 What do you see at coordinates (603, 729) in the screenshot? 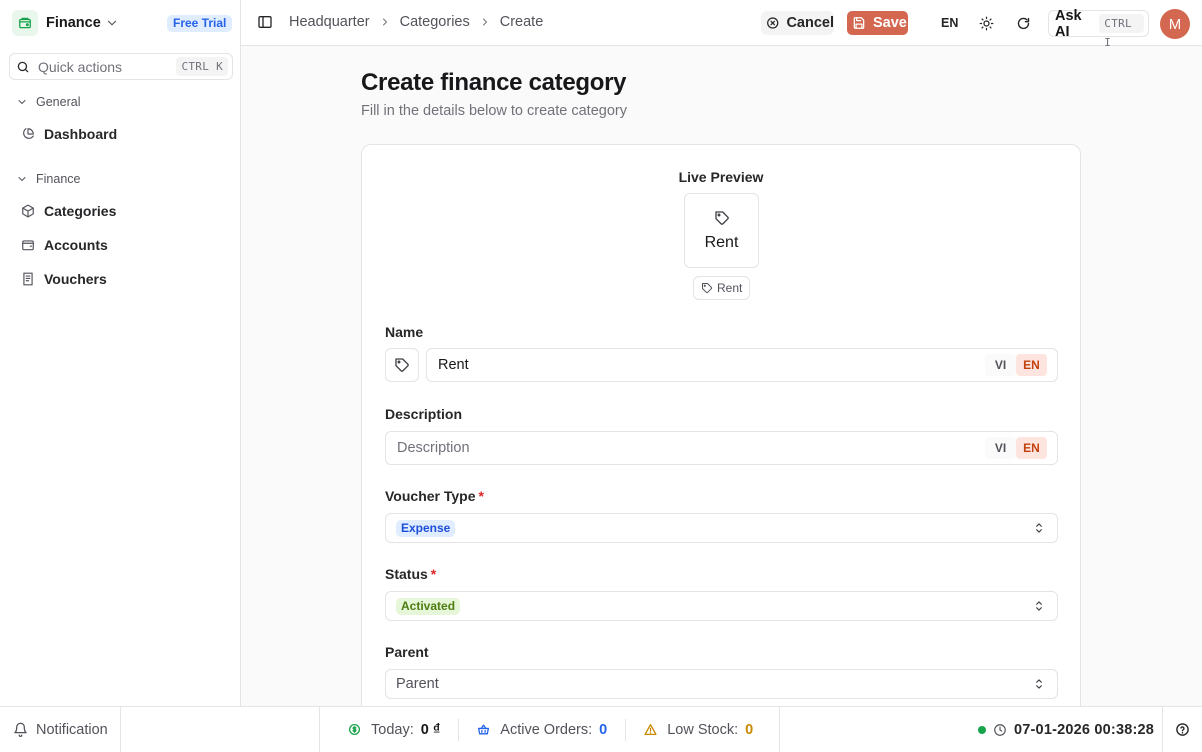
I see `stat-active-orders-value: 0` at bounding box center [603, 729].